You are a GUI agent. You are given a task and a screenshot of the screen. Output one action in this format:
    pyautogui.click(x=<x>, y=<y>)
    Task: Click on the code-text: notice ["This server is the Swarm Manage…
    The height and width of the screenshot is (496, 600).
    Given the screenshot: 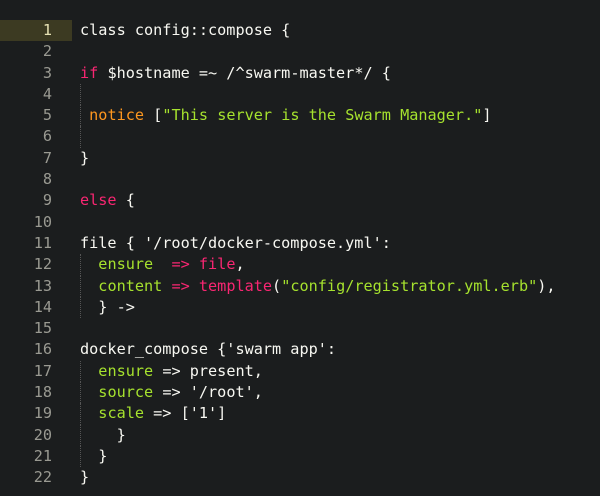 What is the action you would take?
    pyautogui.click(x=282, y=116)
    